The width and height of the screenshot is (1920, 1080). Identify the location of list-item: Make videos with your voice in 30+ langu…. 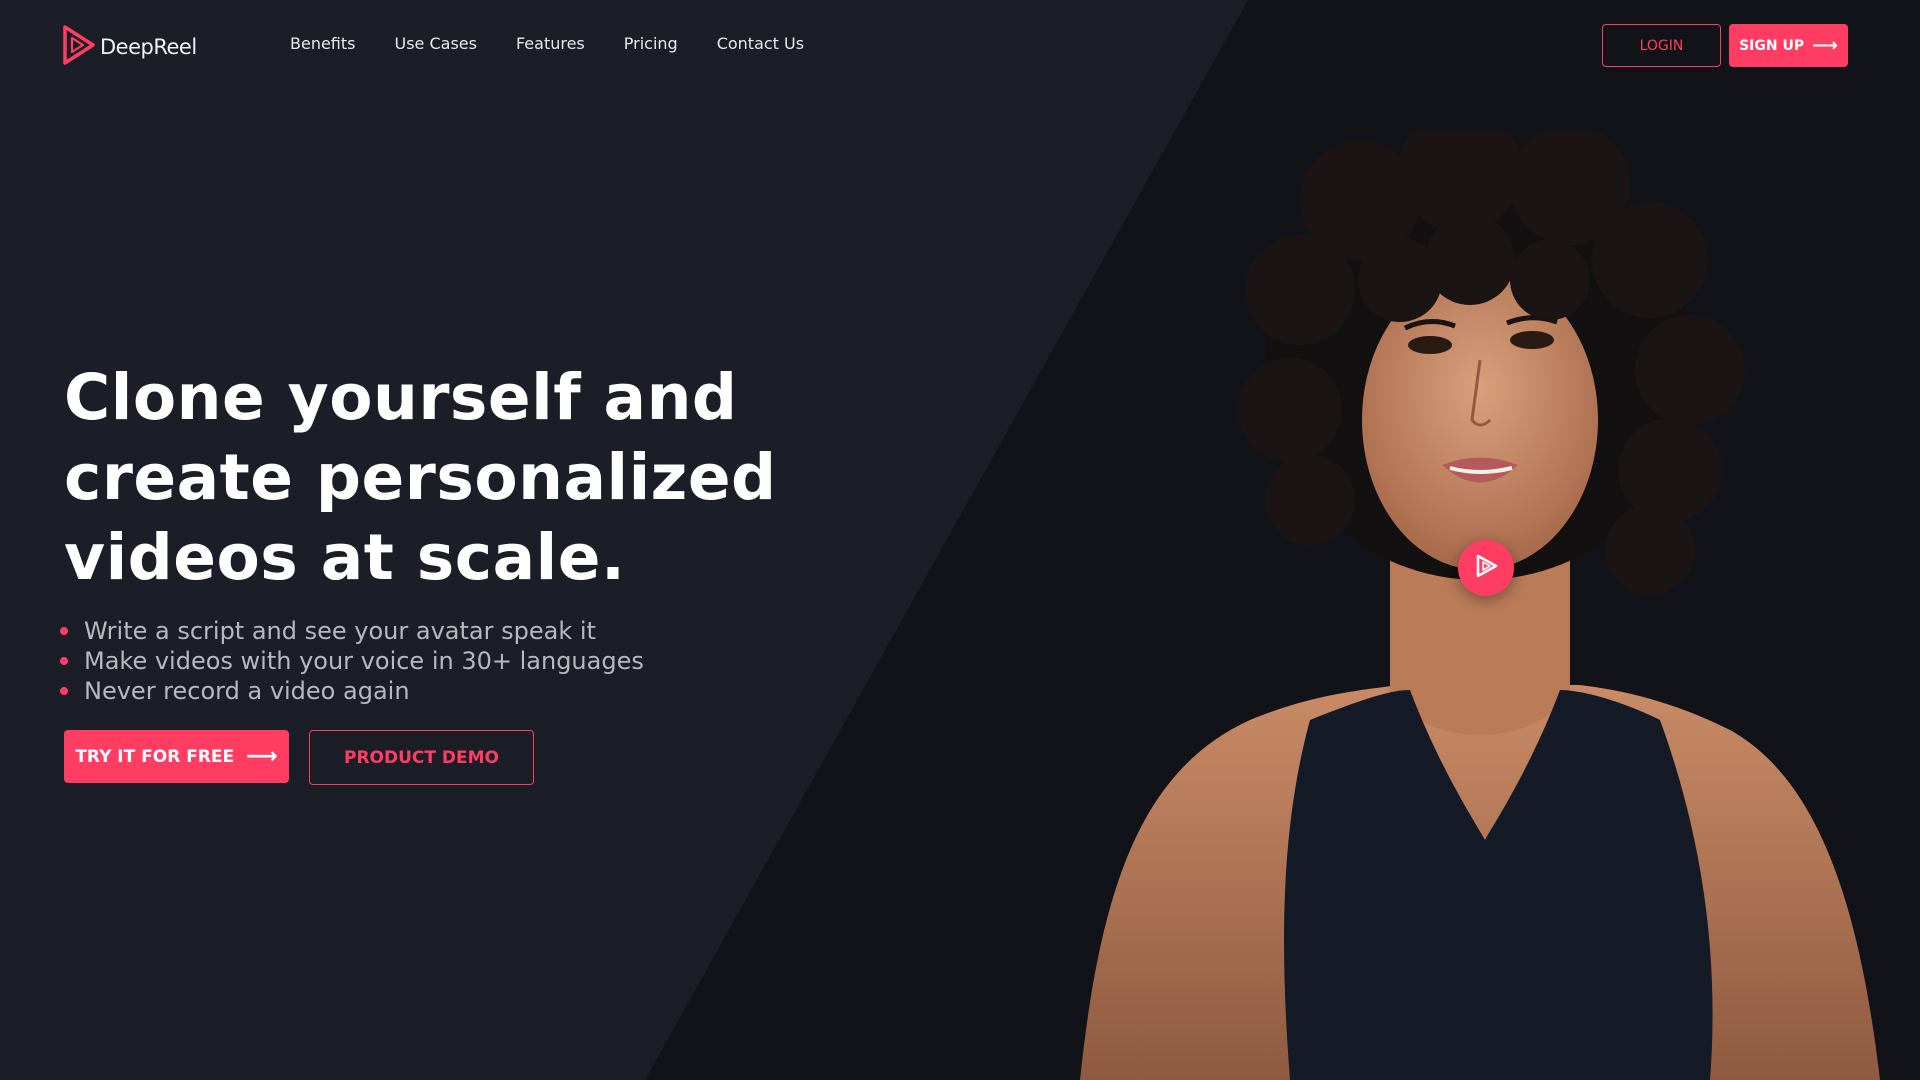
(352, 661).